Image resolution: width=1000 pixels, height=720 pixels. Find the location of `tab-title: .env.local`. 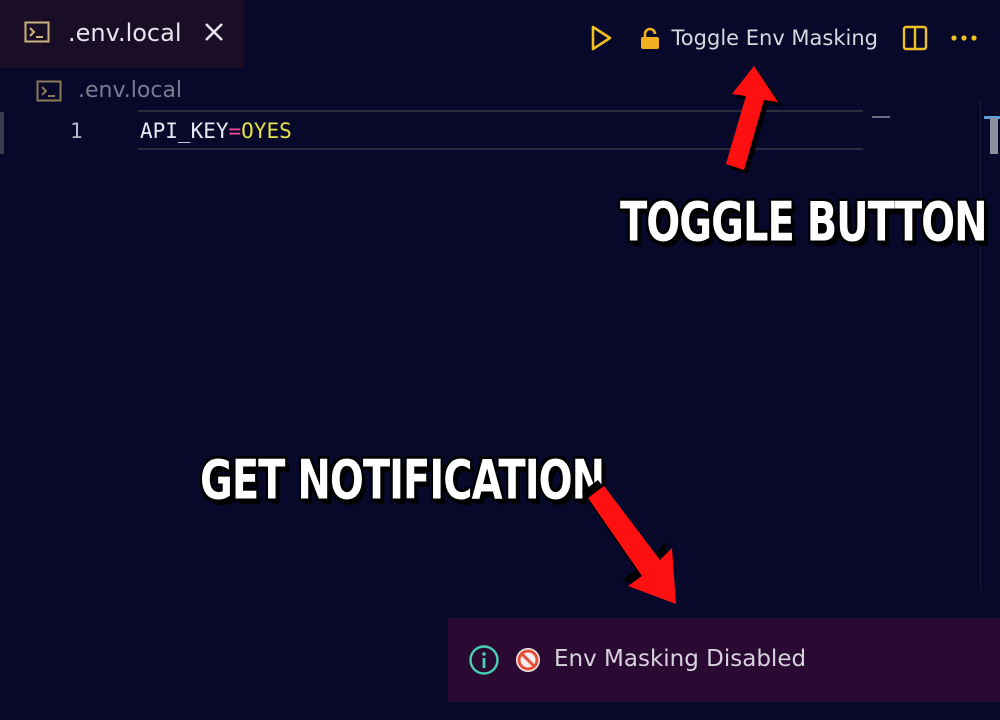

tab-title: .env.local is located at coordinates (125, 33).